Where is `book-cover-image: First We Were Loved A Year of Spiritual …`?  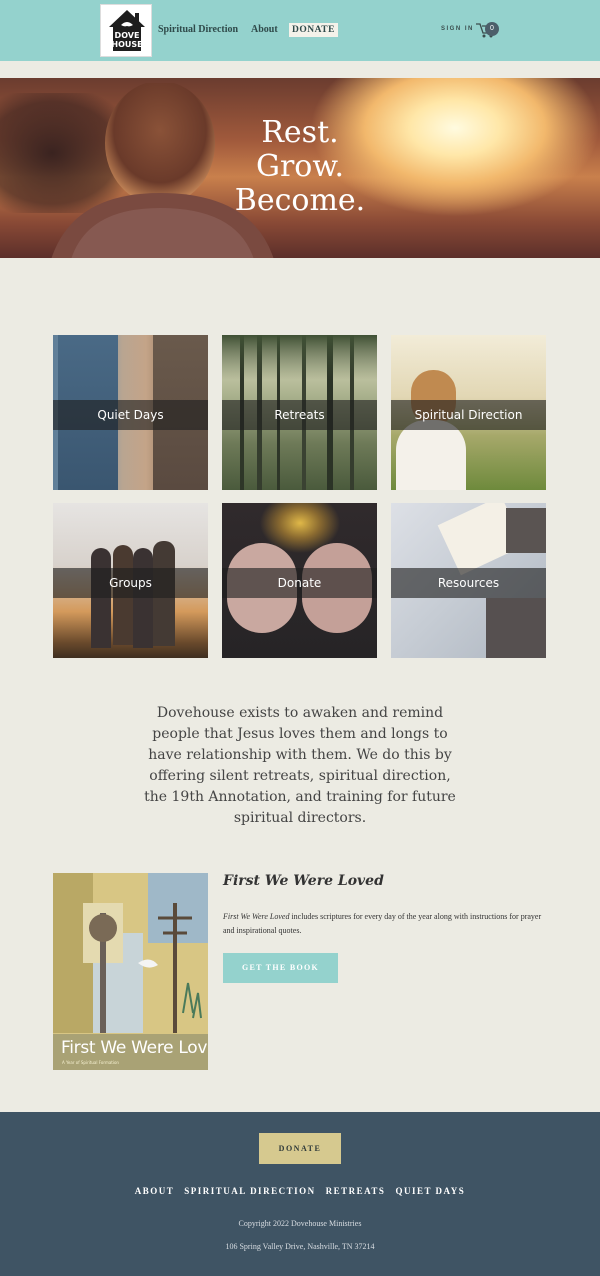 book-cover-image: First We Were Loved A Year of Spiritual … is located at coordinates (130, 971).